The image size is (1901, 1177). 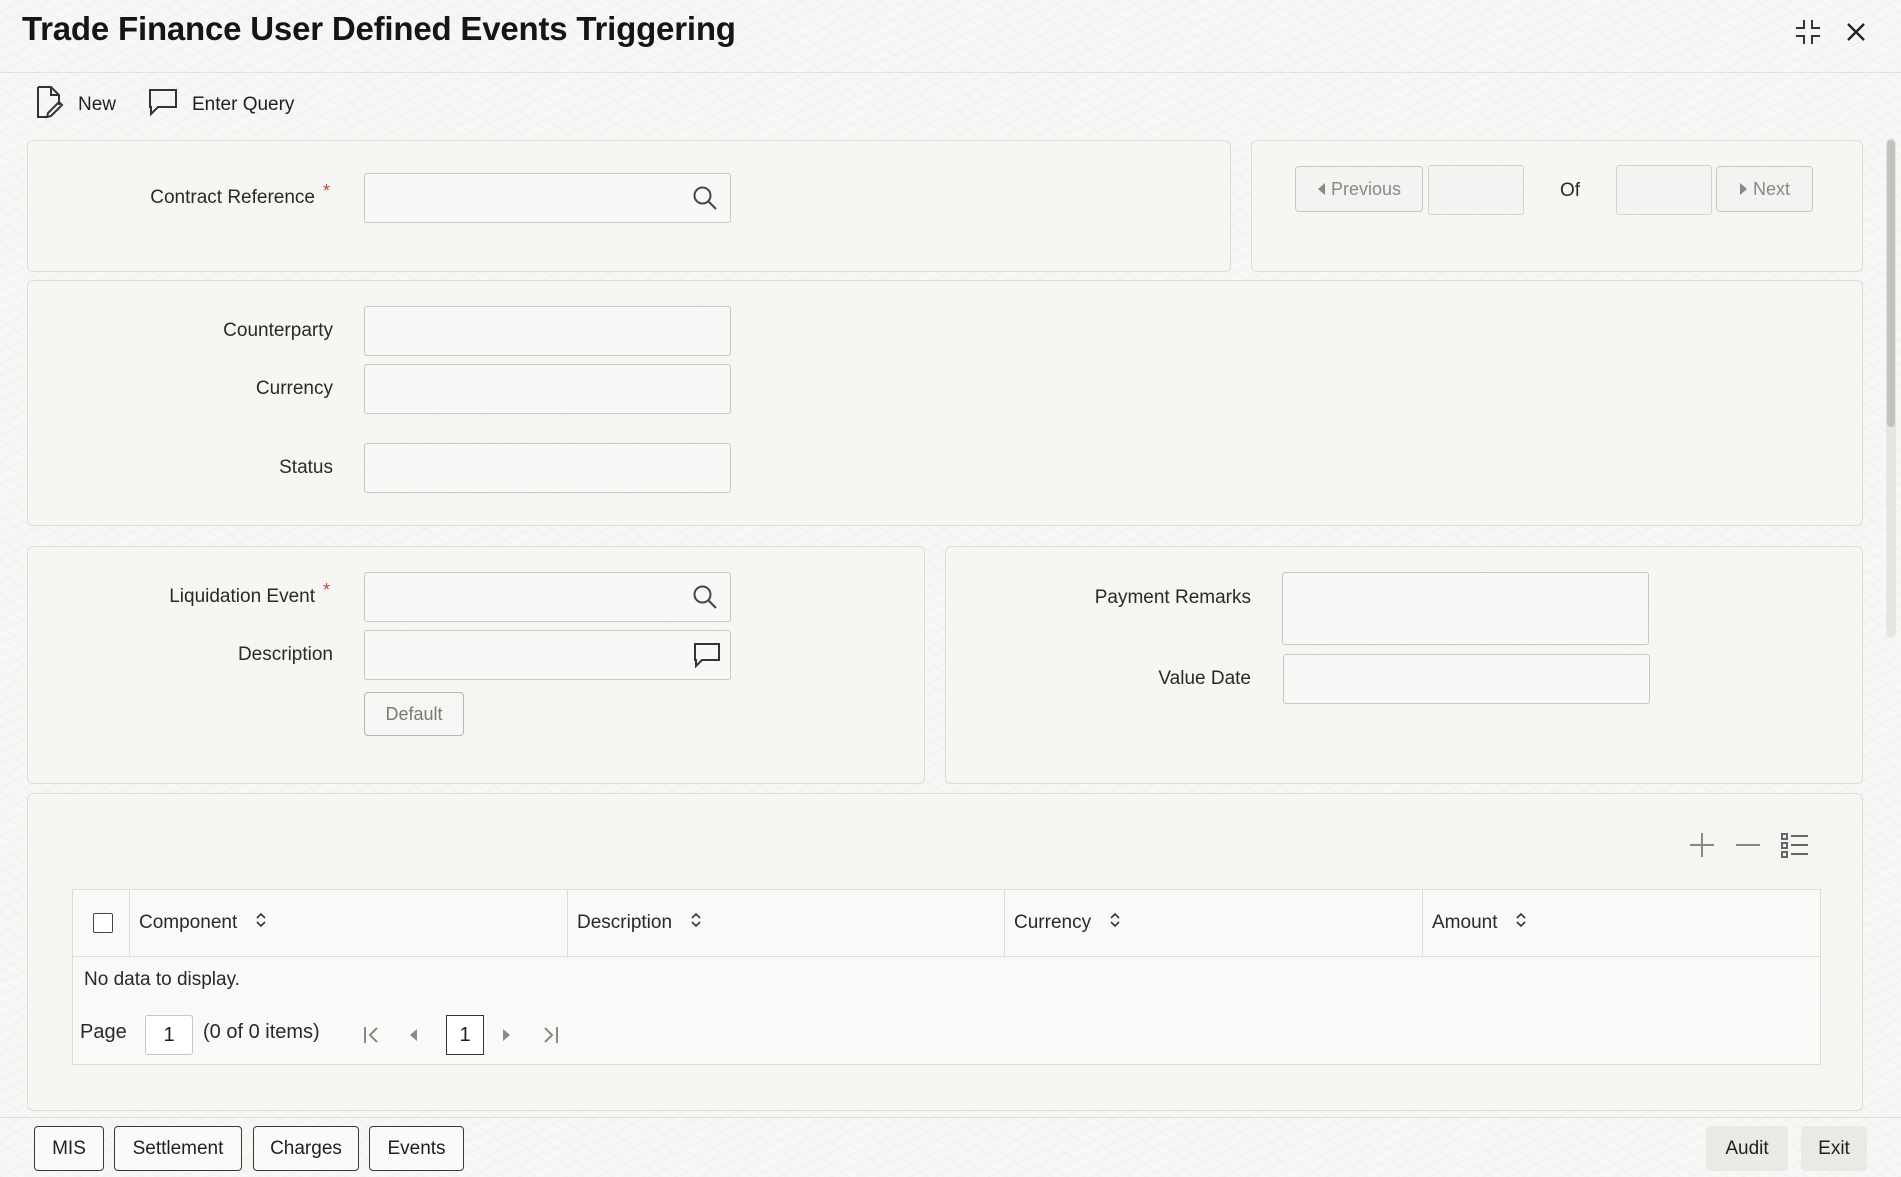 I want to click on payment-remarks-field, so click(x=1465, y=608).